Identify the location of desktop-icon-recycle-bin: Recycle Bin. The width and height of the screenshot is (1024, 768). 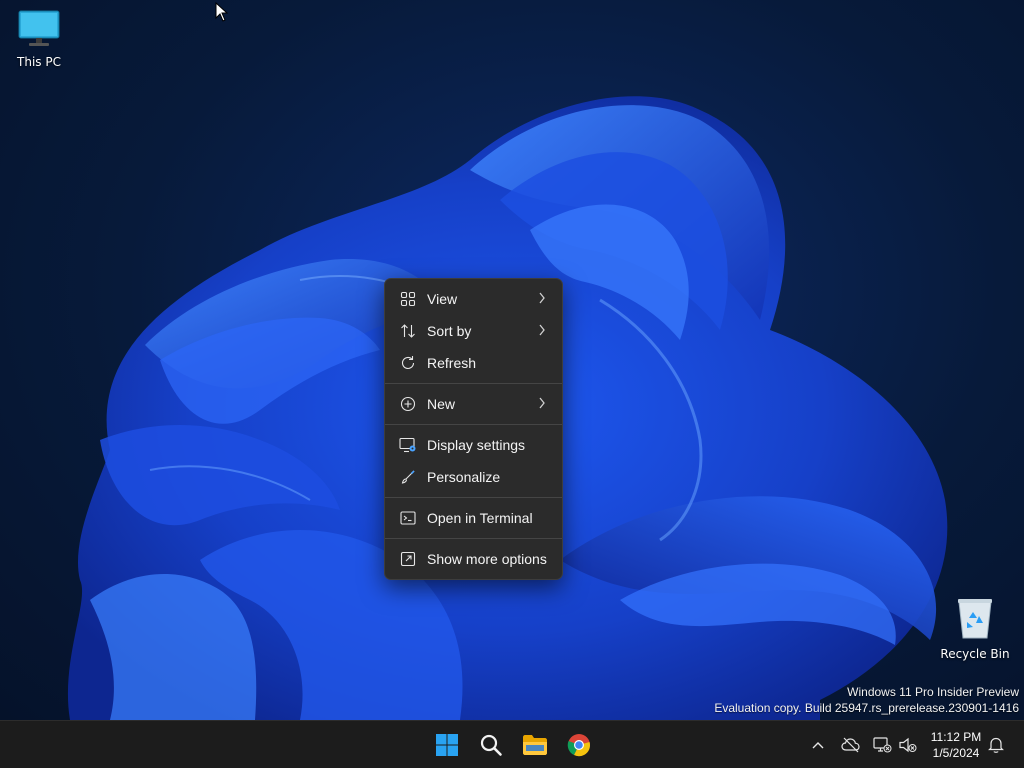
(975, 628).